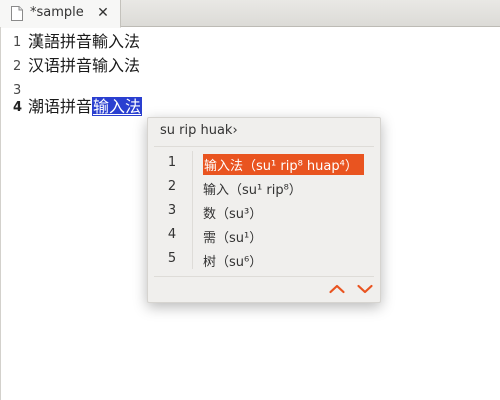 The image size is (500, 400). Describe the element at coordinates (264, 259) in the screenshot. I see `candidate-item: 5 树（su⁶）` at that location.